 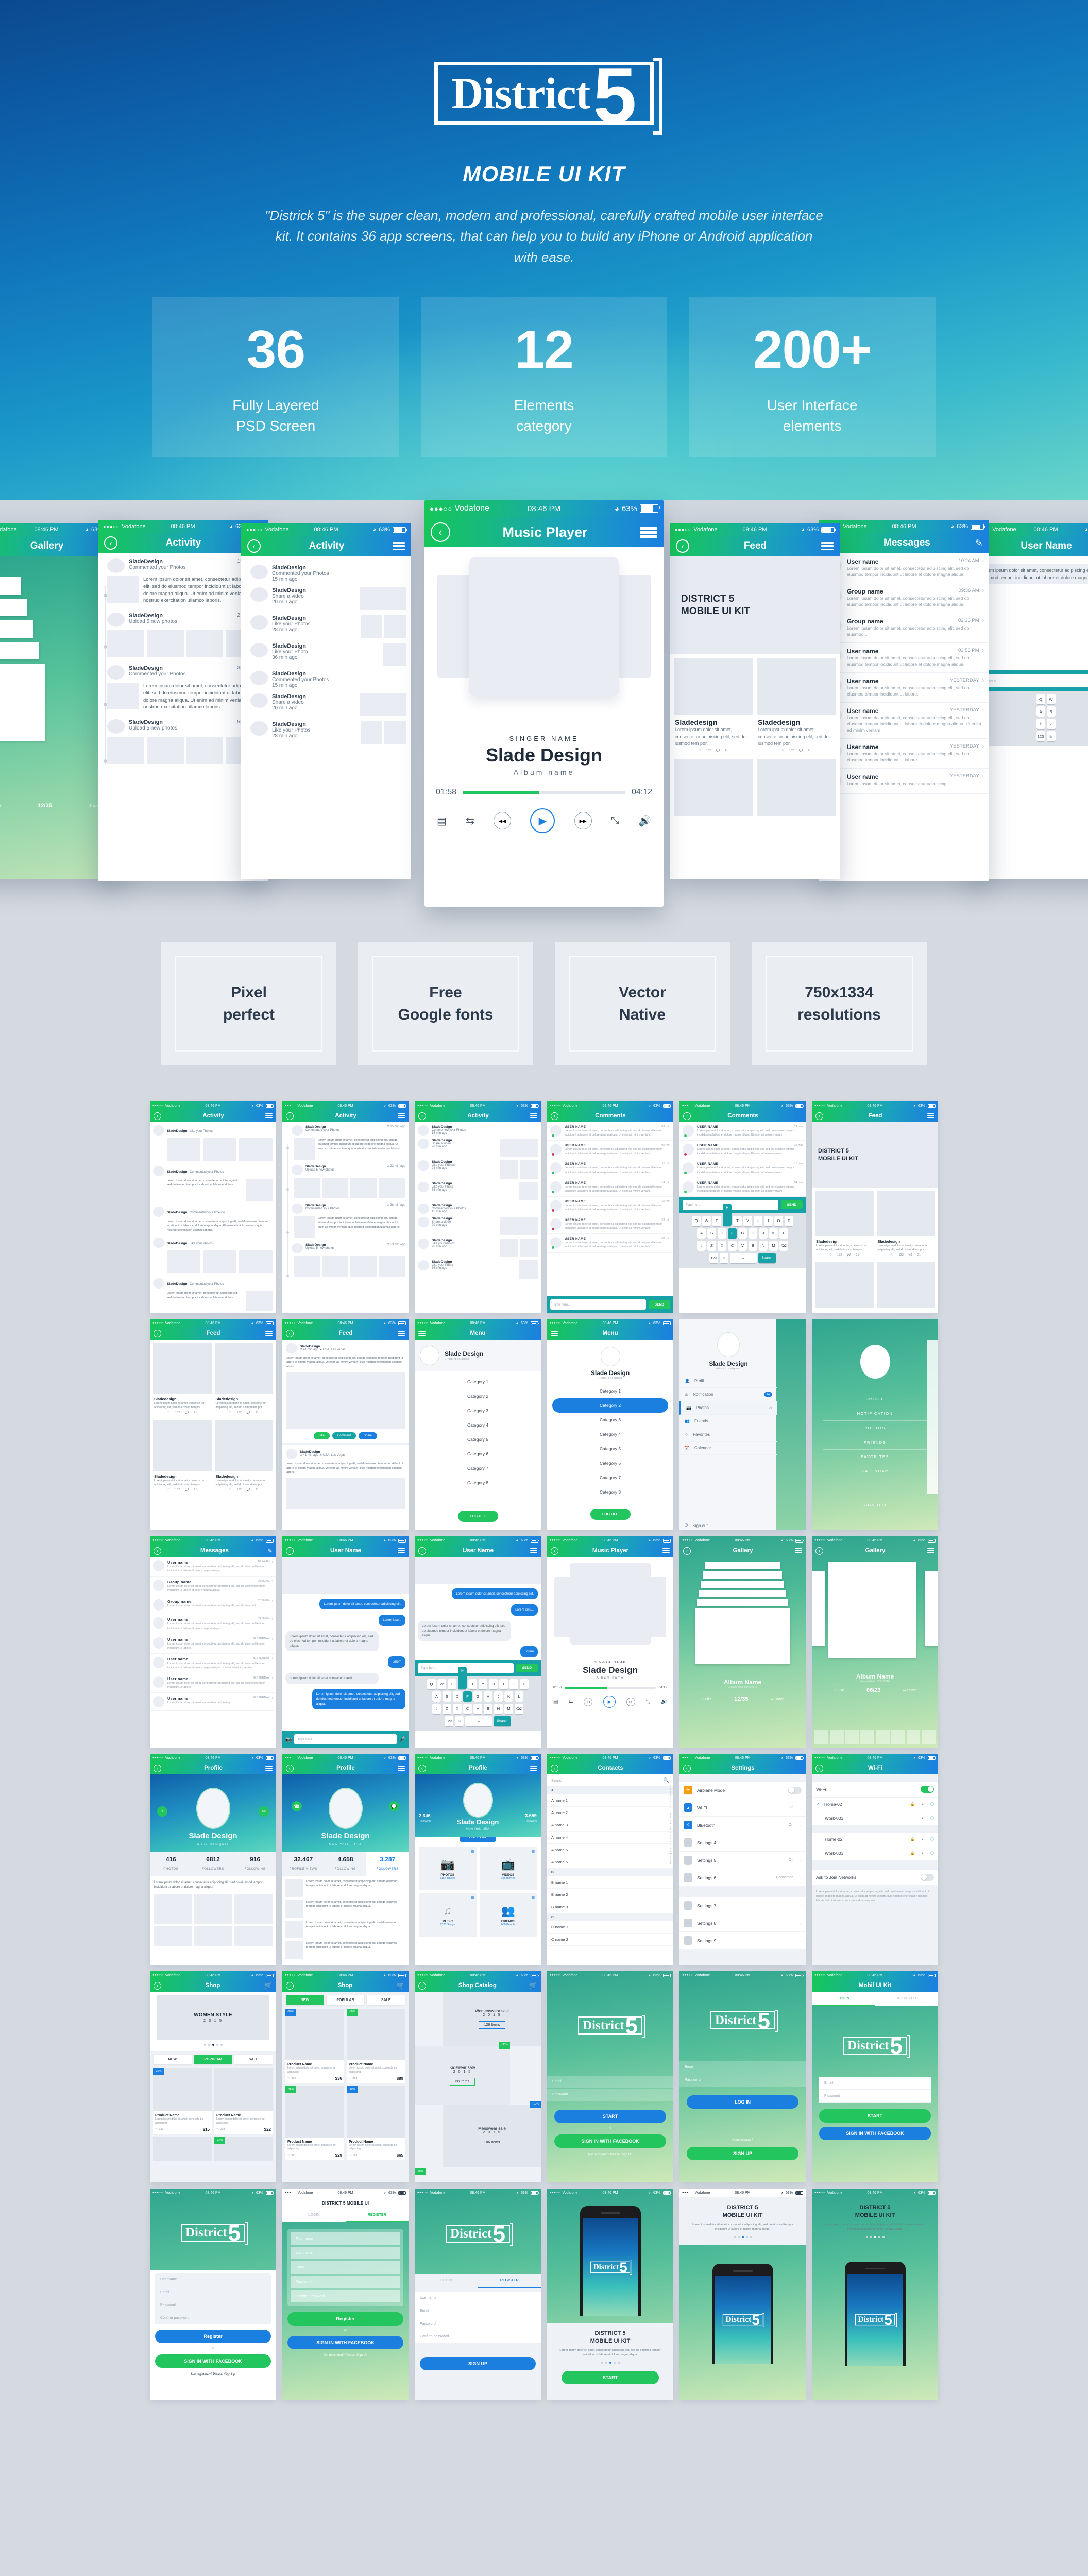 I want to click on tab-register: REGISTER, so click(x=907, y=1999).